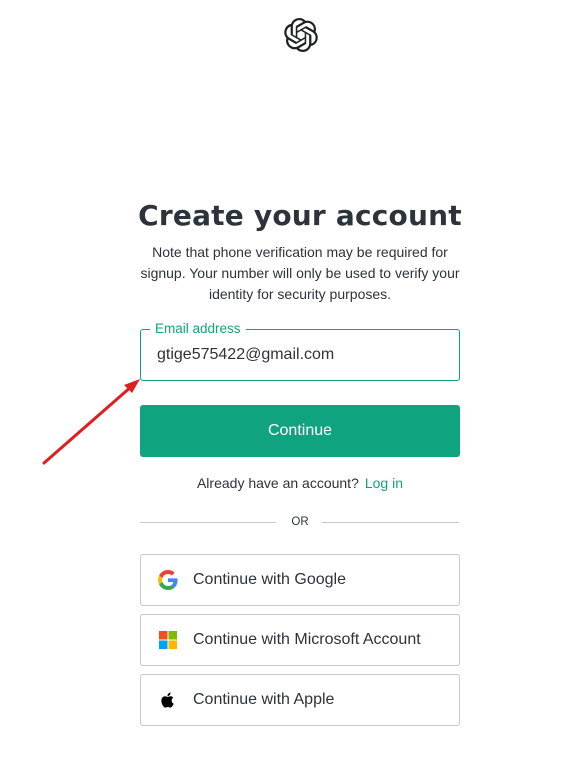 This screenshot has width=581, height=782. I want to click on continue-with-apple-button: Continue with Apple, so click(300, 700).